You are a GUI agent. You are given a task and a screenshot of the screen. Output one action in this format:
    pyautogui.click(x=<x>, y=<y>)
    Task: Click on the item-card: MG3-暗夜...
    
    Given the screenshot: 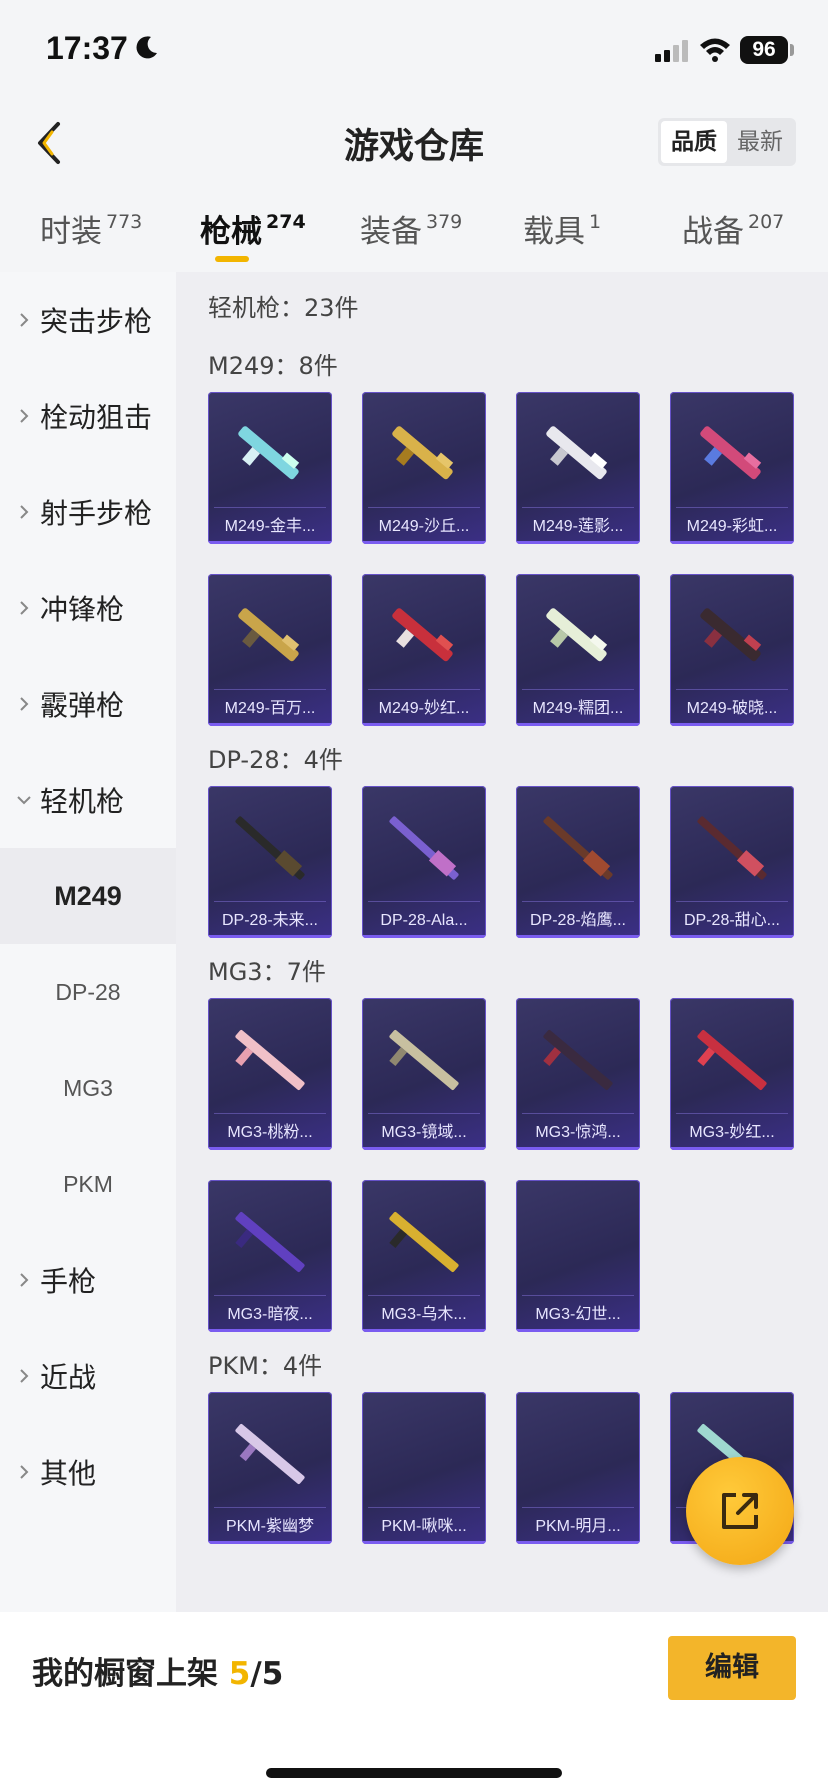 What is the action you would take?
    pyautogui.click(x=270, y=1256)
    